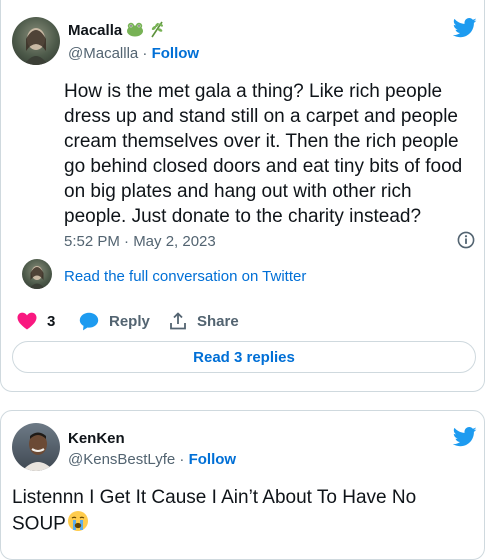 The height and width of the screenshot is (560, 485). I want to click on reply-button: Reply, so click(114, 321).